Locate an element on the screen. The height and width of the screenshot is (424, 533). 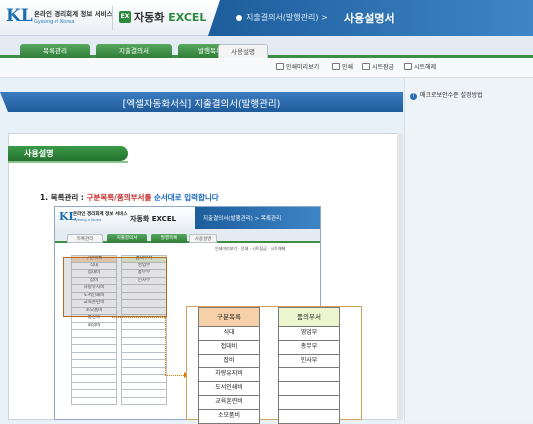
table-cell: 도서인쇄비 is located at coordinates (229, 389).